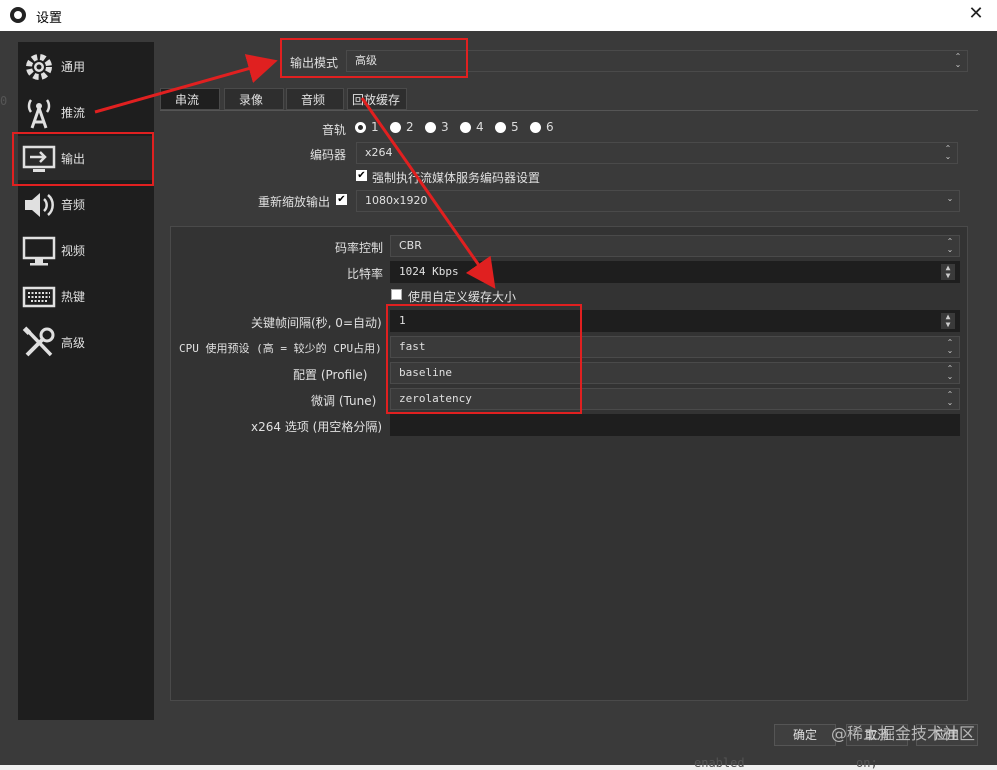  I want to click on enforce-checkbox: ✔, so click(361, 175).